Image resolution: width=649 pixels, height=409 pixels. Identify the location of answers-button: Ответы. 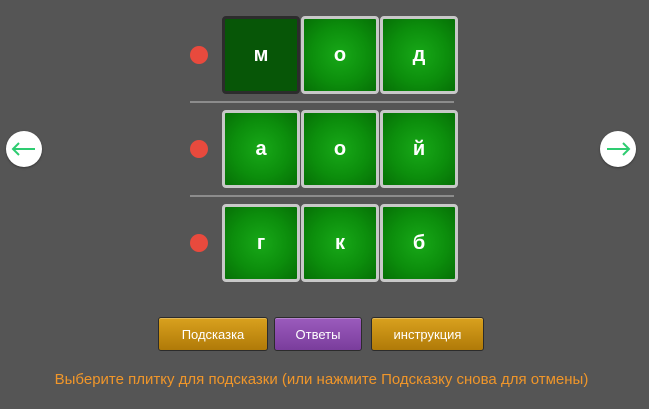
(318, 334).